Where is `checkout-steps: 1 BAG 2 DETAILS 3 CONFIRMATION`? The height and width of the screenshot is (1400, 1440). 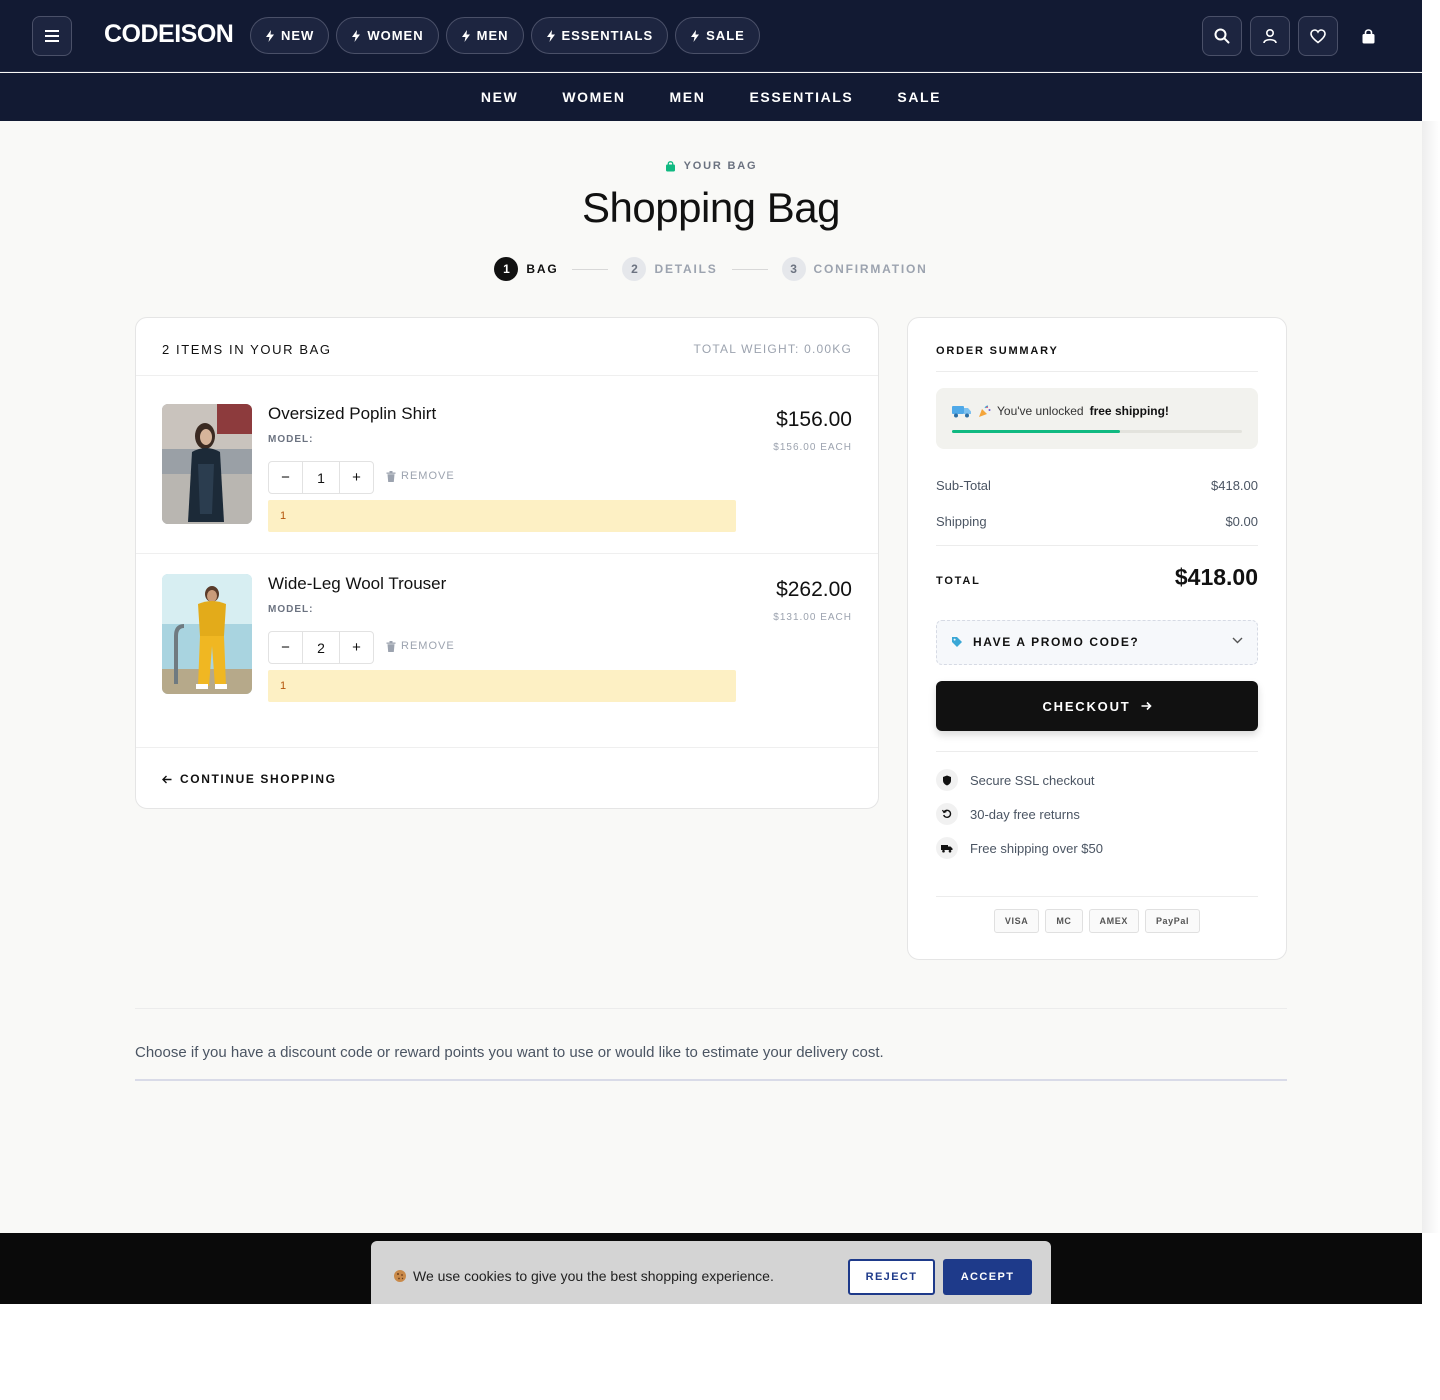 checkout-steps: 1 BAG 2 DETAILS 3 CONFIRMATION is located at coordinates (711, 269).